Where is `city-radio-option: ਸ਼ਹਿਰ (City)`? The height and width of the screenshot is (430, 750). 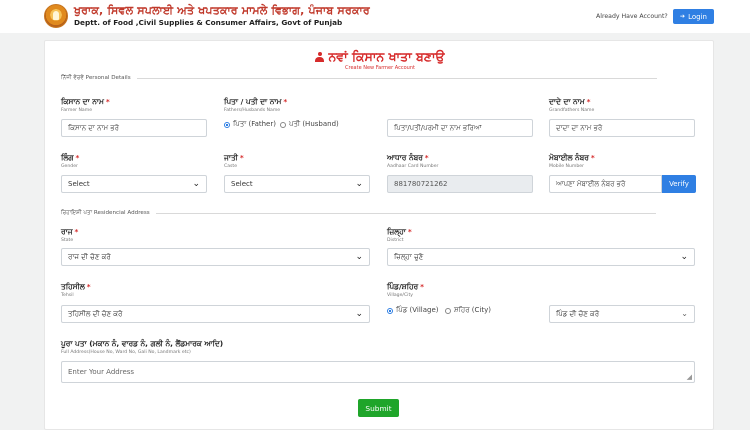
city-radio-option: ਸ਼ਹਿਰ (City) is located at coordinates (468, 310).